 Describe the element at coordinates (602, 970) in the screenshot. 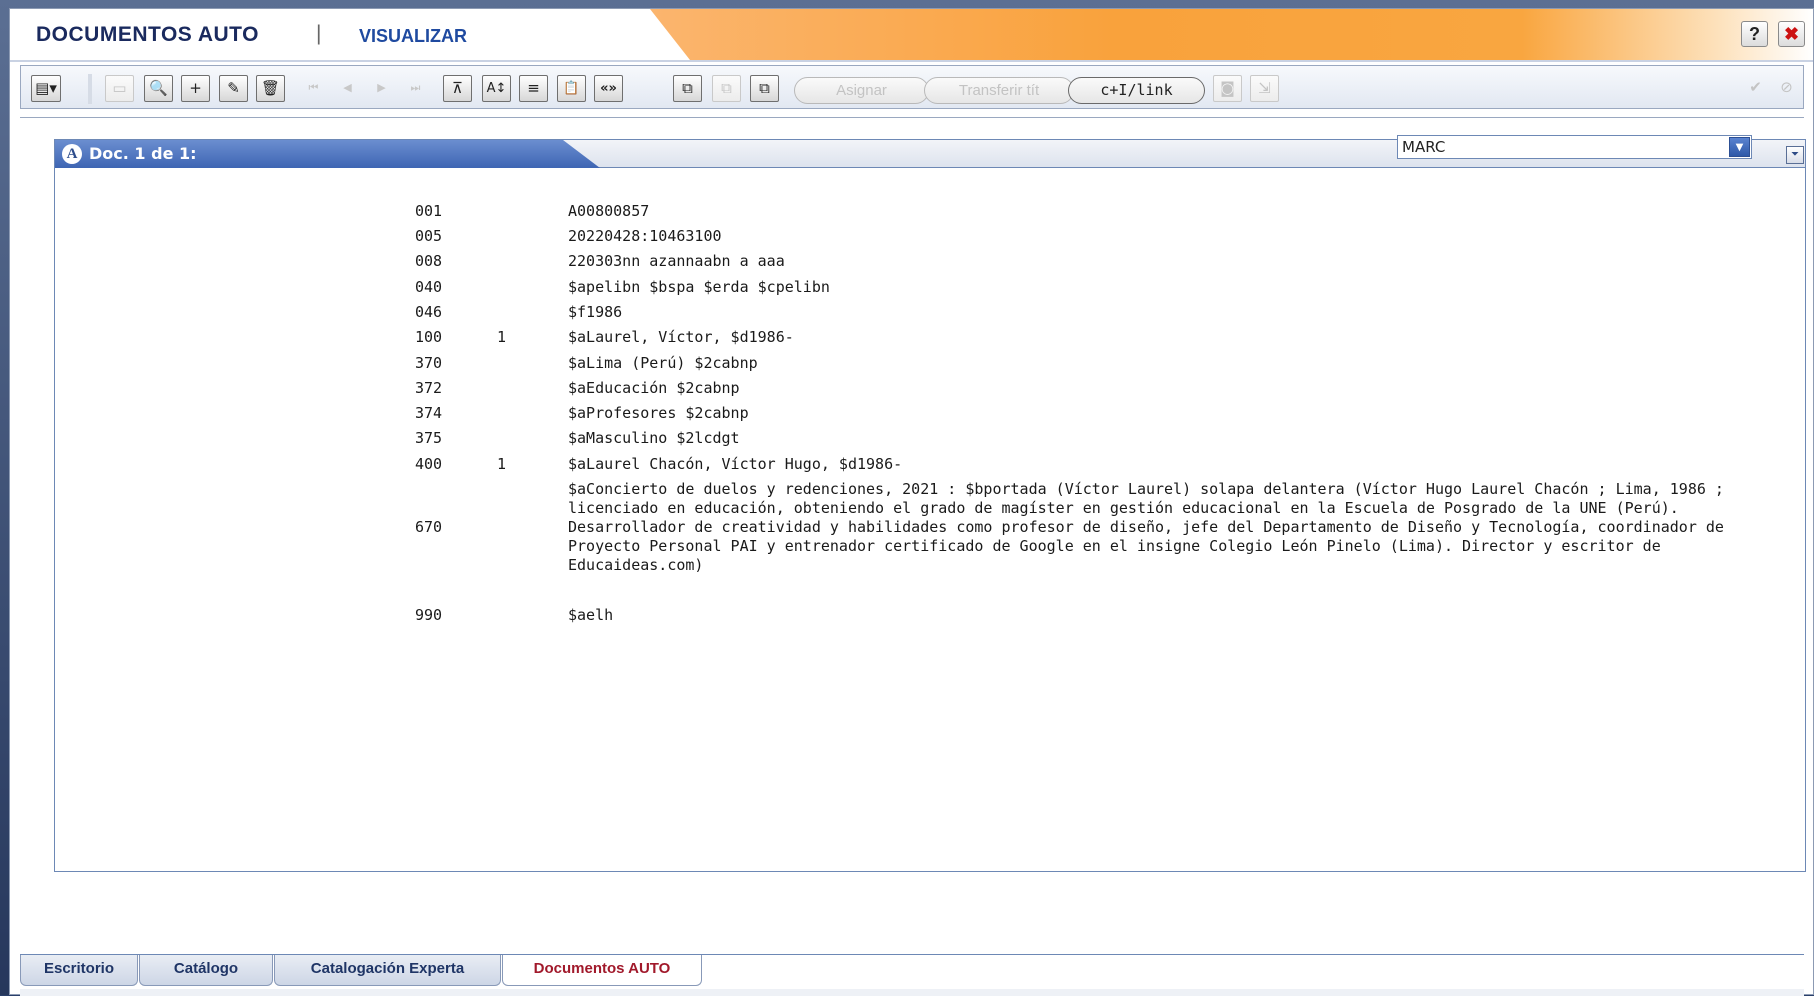

I see `tab-documentos-auto: Documentos AUTO` at that location.